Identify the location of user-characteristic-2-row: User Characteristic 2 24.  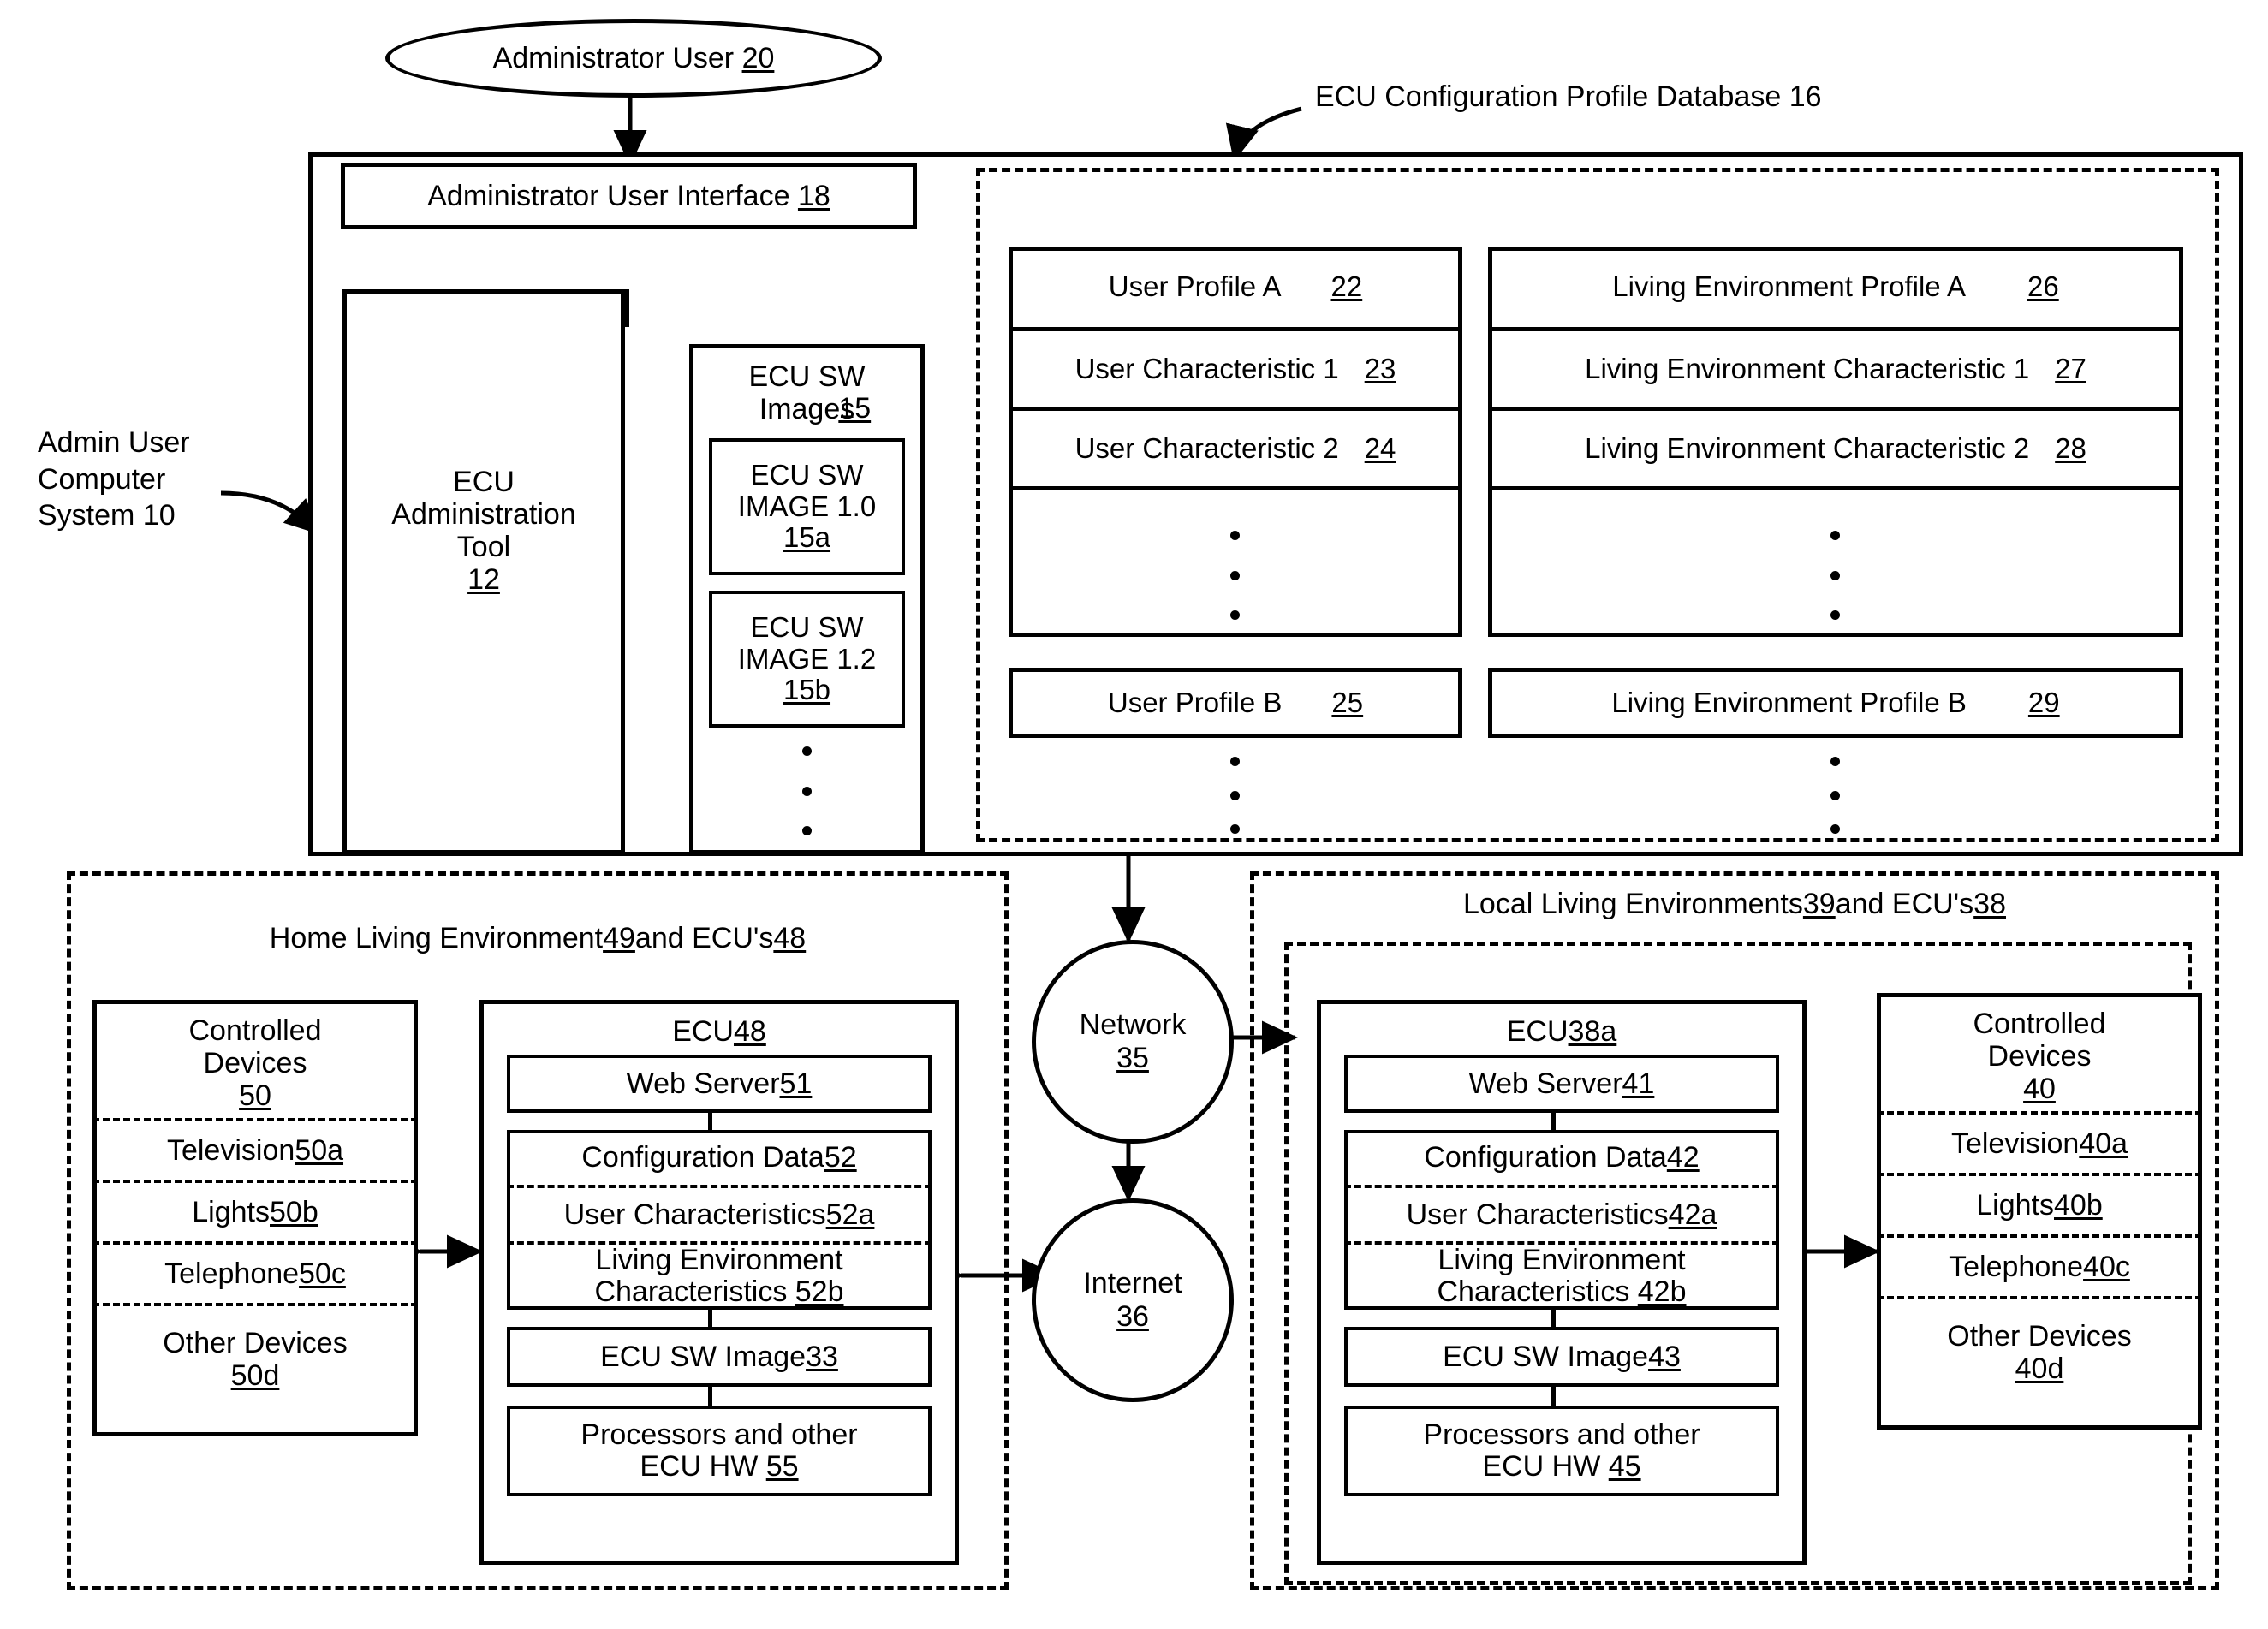
(1235, 448).